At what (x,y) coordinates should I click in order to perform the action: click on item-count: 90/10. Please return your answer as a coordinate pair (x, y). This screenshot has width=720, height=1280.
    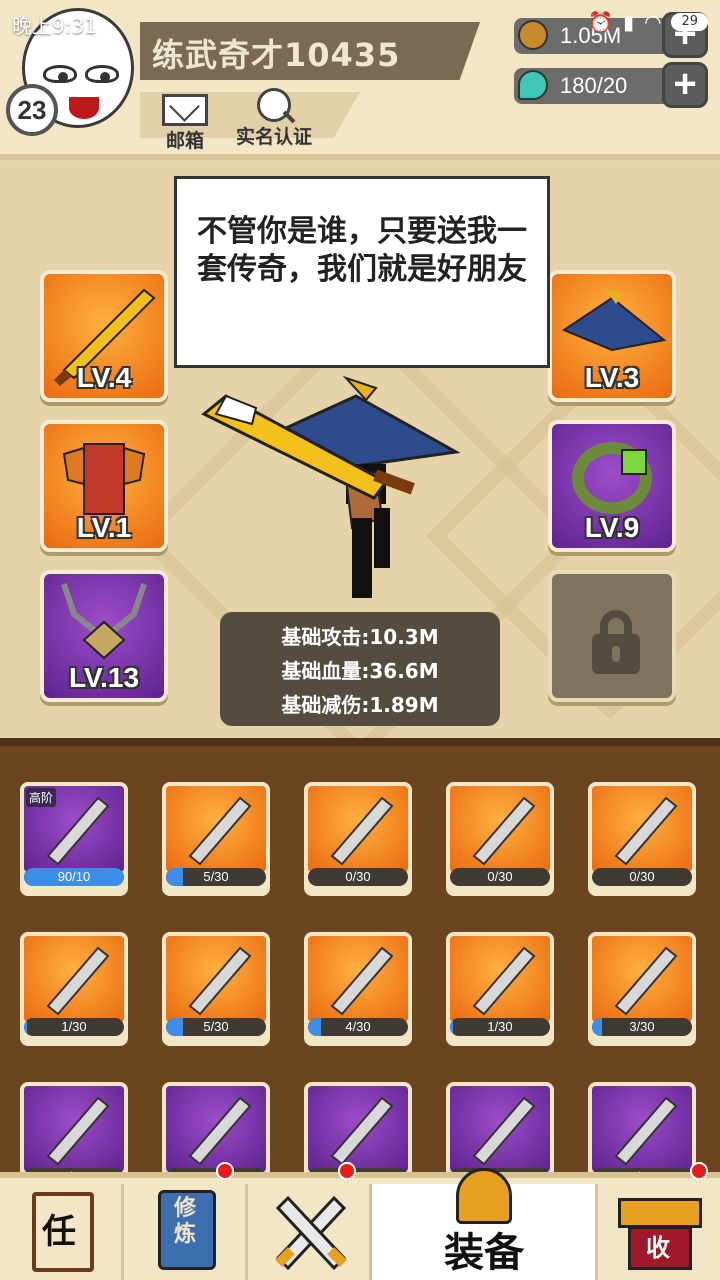
    Looking at the image, I should click on (74, 876).